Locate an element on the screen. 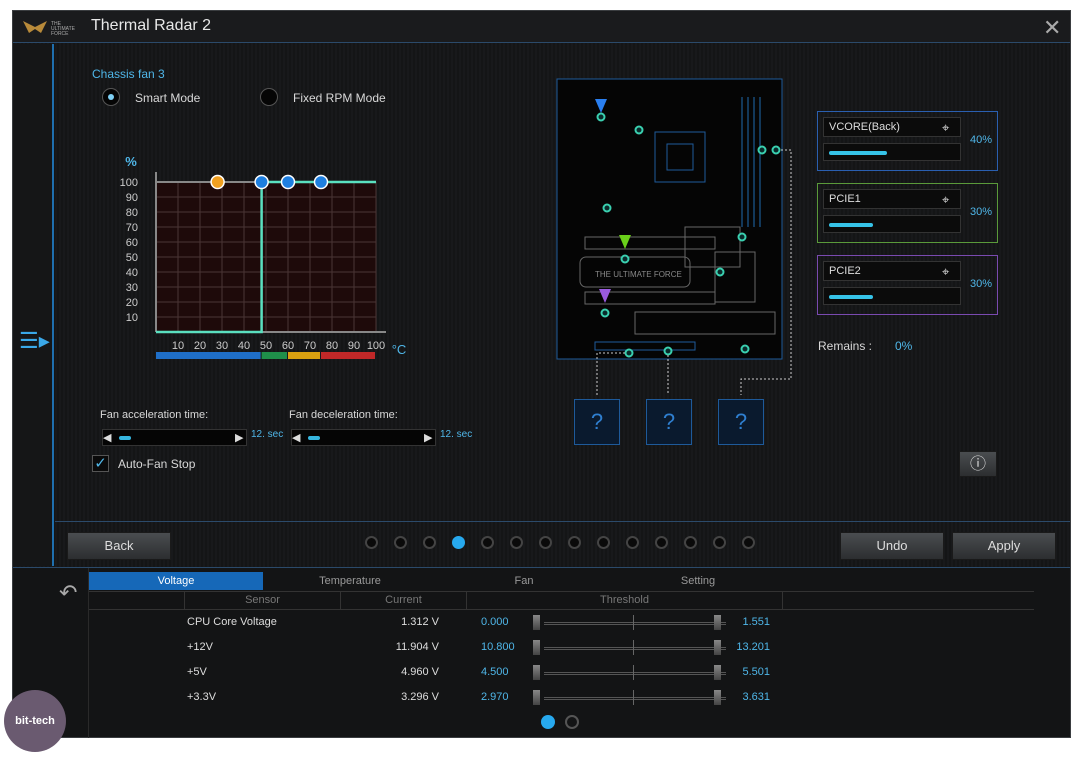  unknown-device-1-icon: ? is located at coordinates (597, 422).